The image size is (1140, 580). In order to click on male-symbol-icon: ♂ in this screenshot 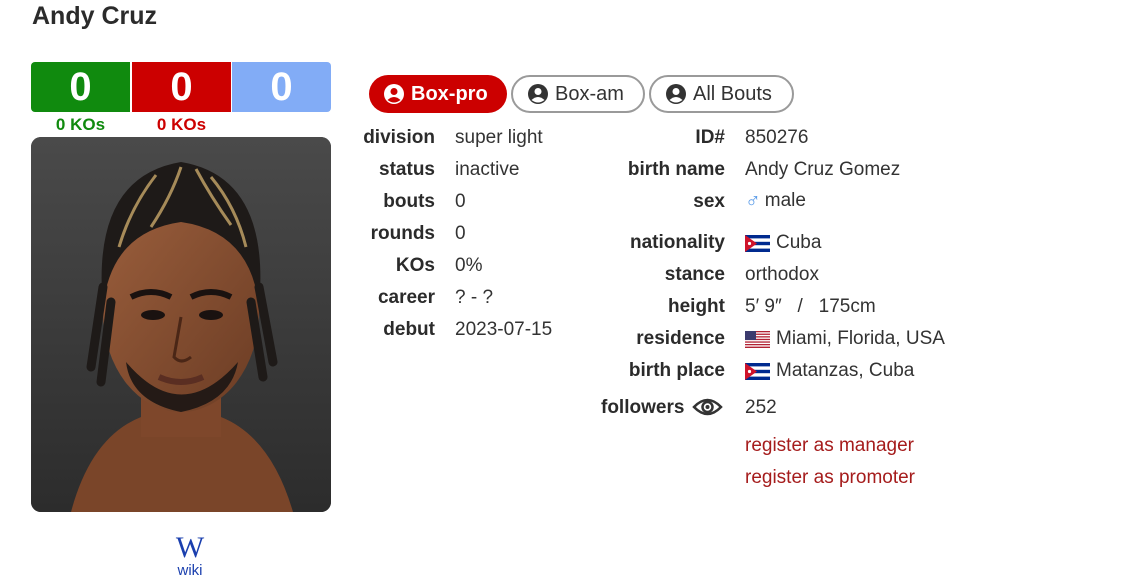, I will do `click(753, 200)`.